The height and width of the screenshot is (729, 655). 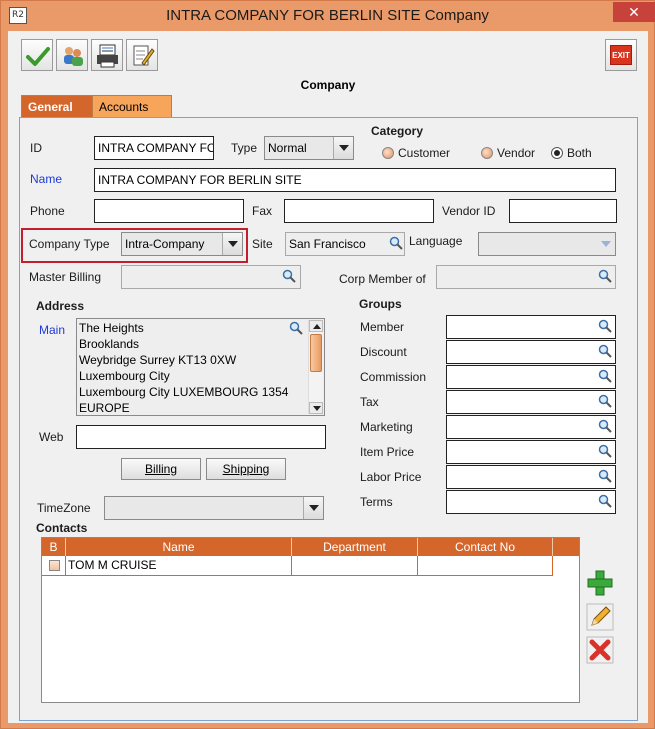 I want to click on vendor-id-label: Vendor ID, so click(x=469, y=211).